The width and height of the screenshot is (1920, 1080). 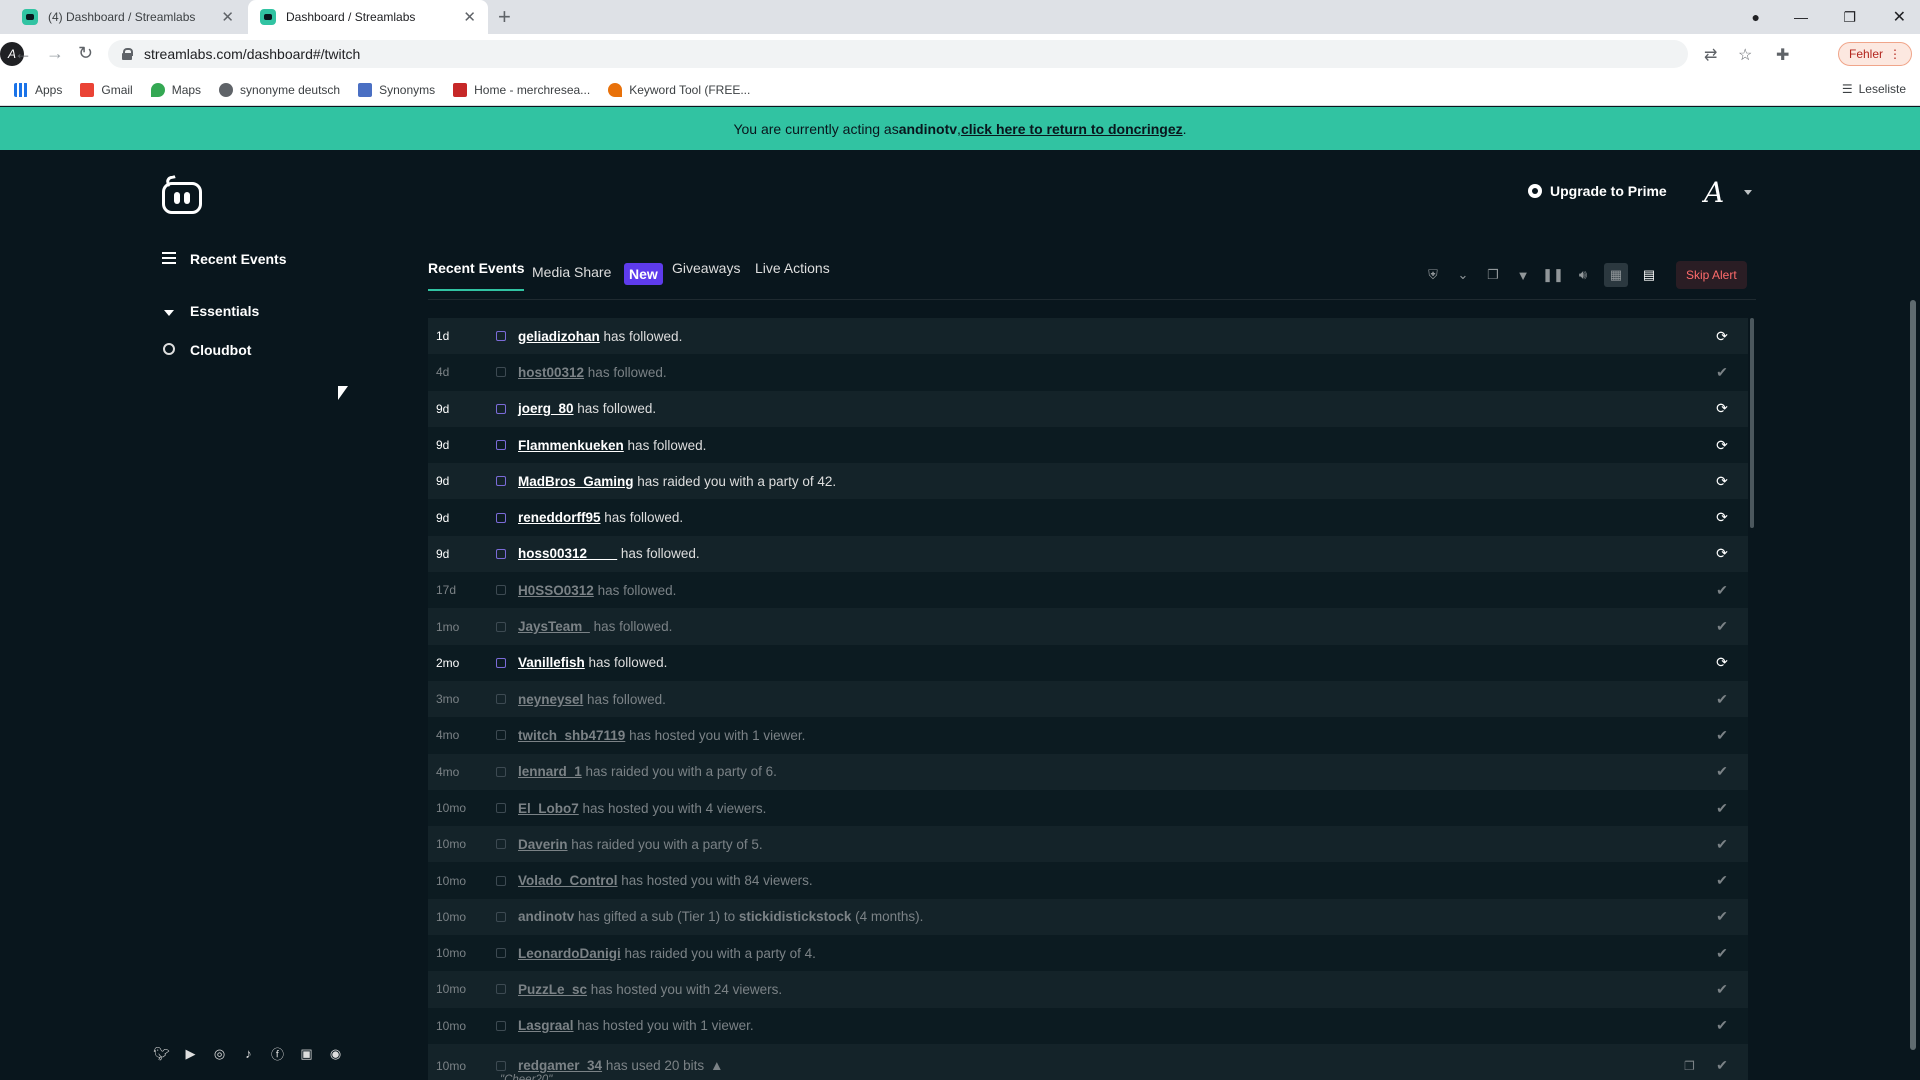 What do you see at coordinates (306, 1053) in the screenshot?
I see `linkedin-icon: ▣` at bounding box center [306, 1053].